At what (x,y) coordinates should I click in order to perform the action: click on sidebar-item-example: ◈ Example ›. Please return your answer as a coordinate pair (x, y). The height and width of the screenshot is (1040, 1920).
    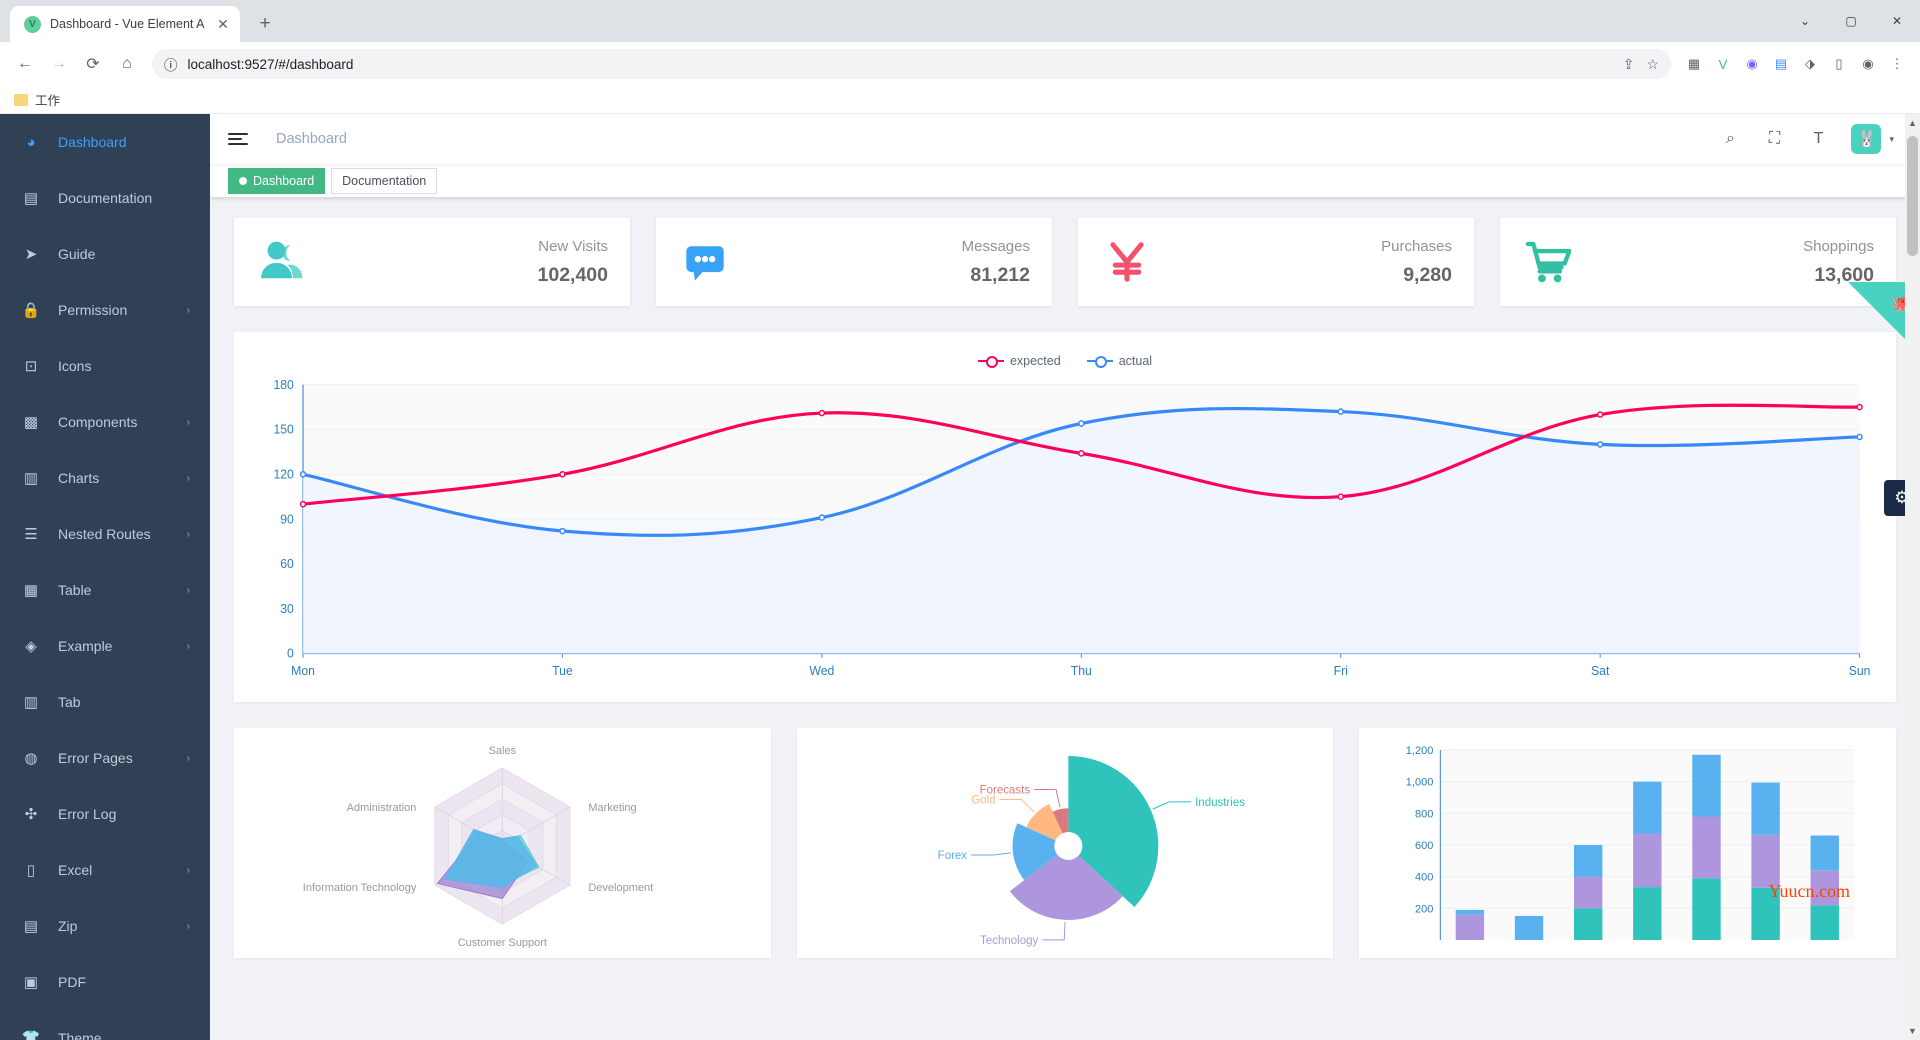
    Looking at the image, I should click on (105, 646).